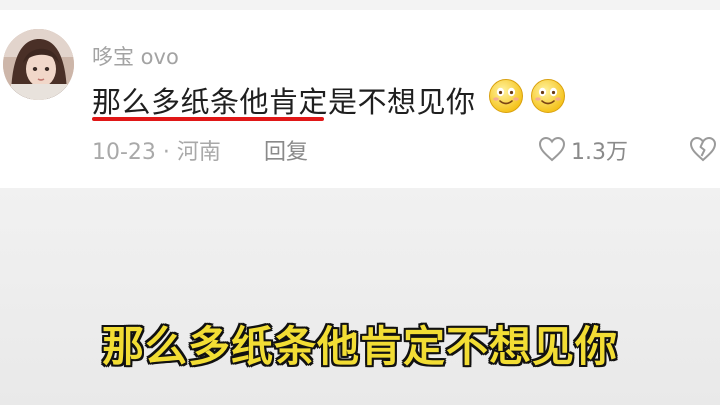 The height and width of the screenshot is (405, 720). Describe the element at coordinates (552, 149) in the screenshot. I see `heart-icon` at that location.